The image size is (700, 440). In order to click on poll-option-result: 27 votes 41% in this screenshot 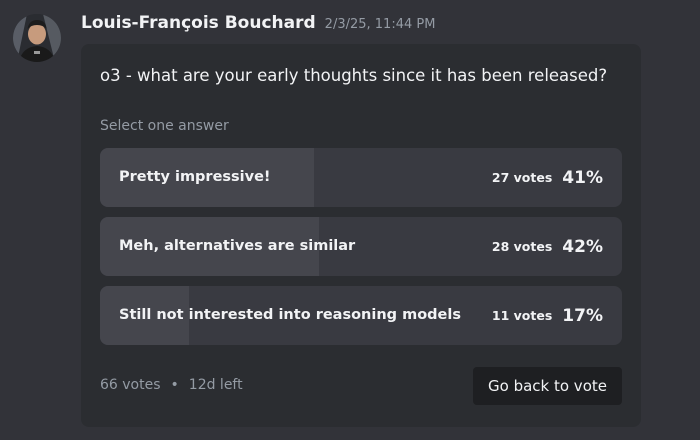, I will do `click(547, 177)`.